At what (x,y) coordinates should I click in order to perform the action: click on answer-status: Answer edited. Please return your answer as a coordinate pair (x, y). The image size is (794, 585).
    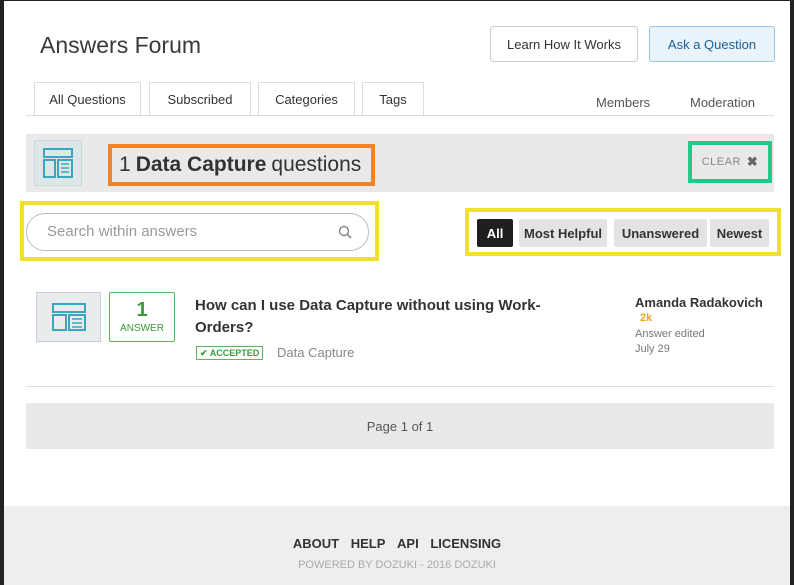
    Looking at the image, I should click on (670, 334).